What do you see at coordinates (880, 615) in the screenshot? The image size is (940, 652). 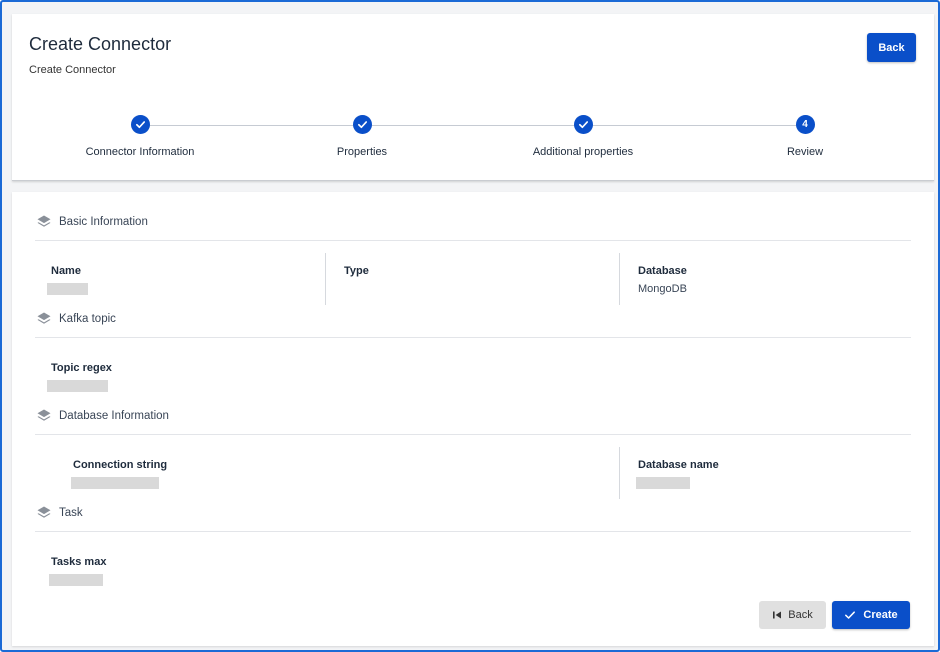 I see `create-button-label: Create` at bounding box center [880, 615].